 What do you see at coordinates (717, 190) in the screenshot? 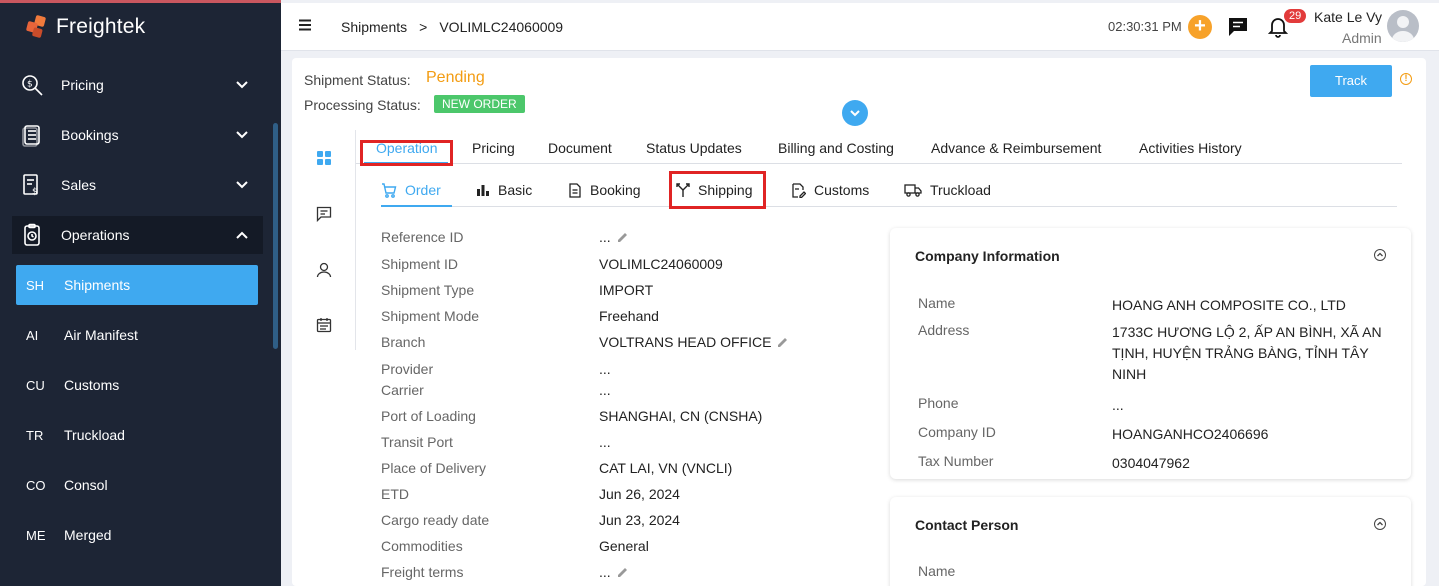
I see `highlight-box-shipping` at bounding box center [717, 190].